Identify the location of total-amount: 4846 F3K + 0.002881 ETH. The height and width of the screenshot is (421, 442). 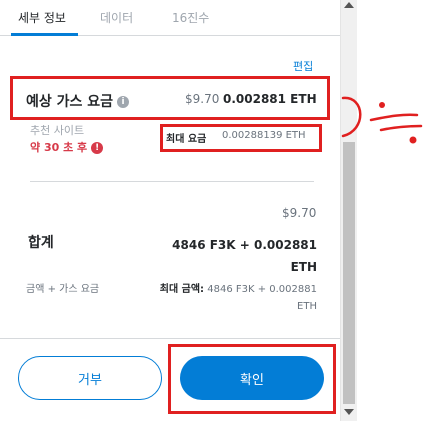
(233, 256).